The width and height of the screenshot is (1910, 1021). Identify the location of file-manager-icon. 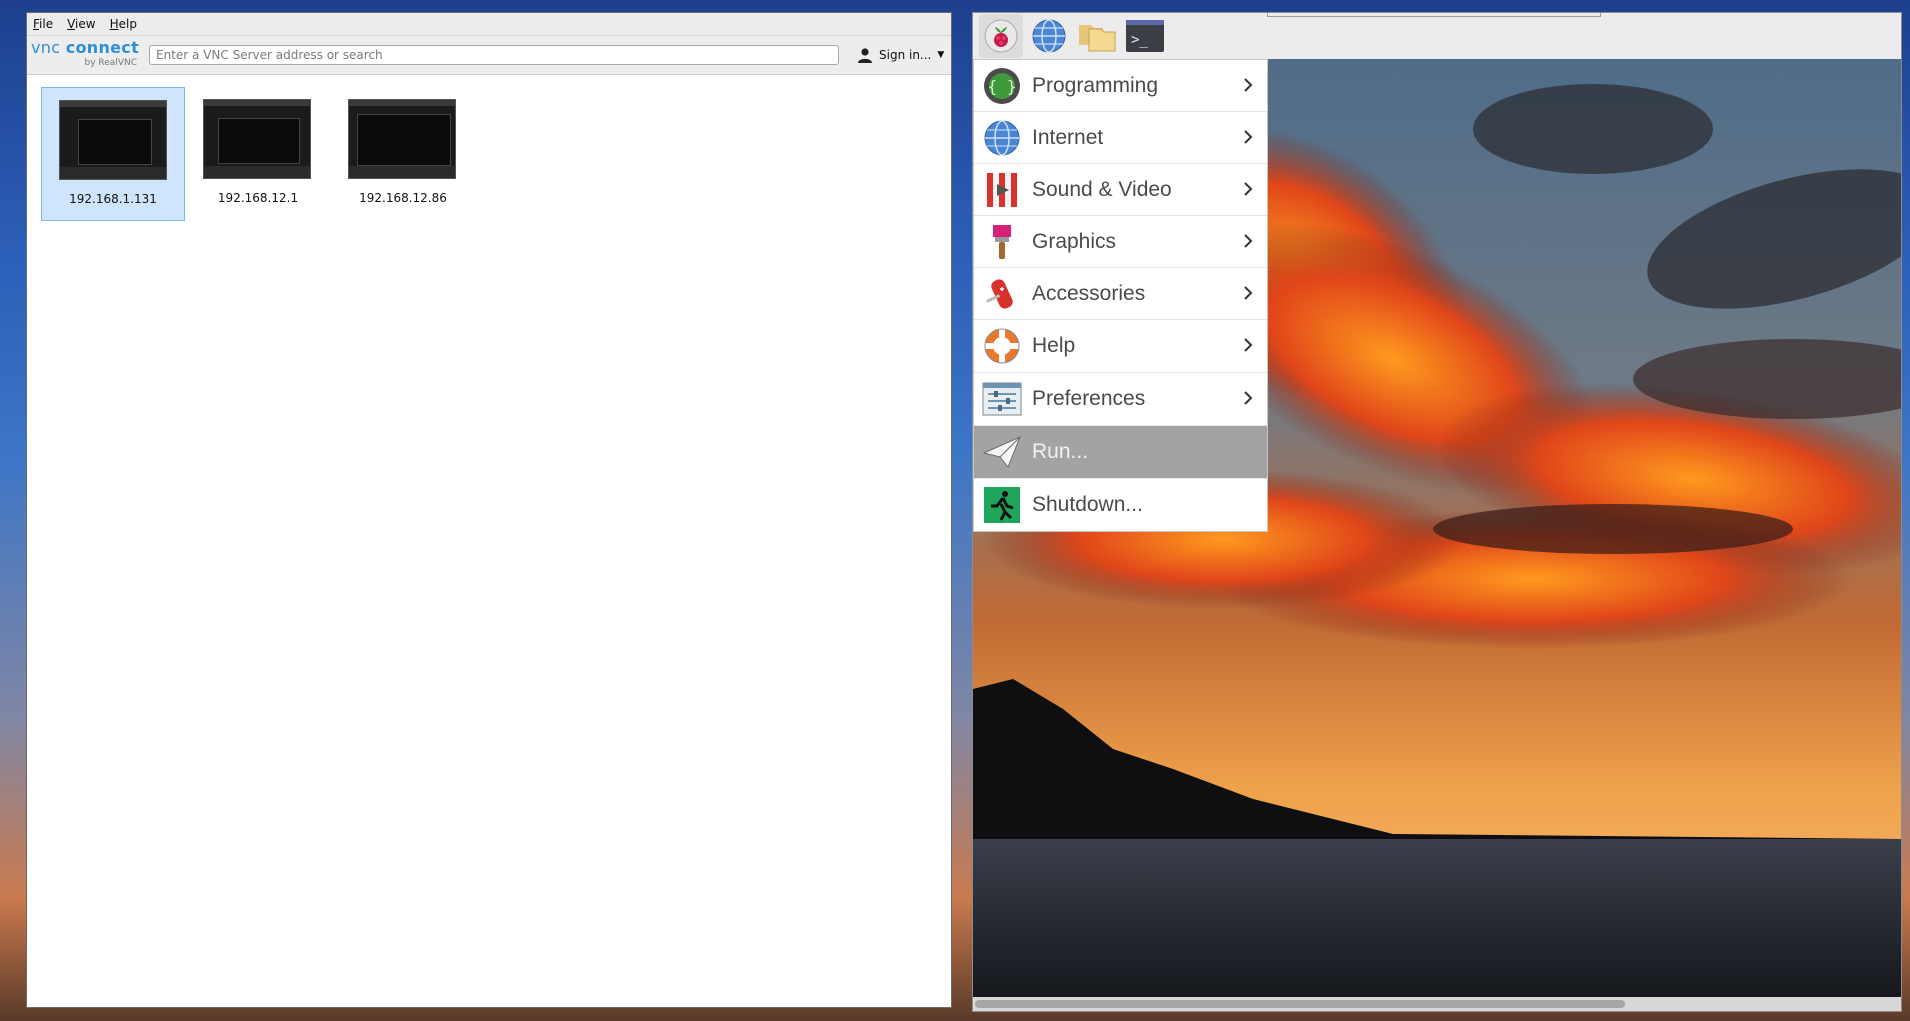
(1097, 38).